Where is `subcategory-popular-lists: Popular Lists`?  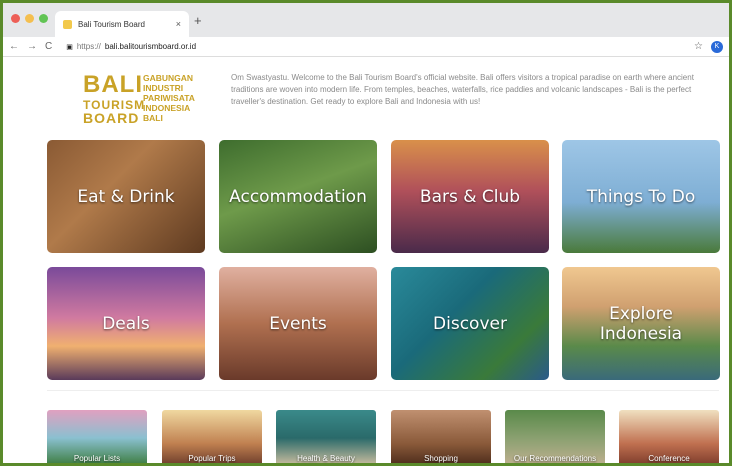 subcategory-popular-lists: Popular Lists is located at coordinates (97, 436).